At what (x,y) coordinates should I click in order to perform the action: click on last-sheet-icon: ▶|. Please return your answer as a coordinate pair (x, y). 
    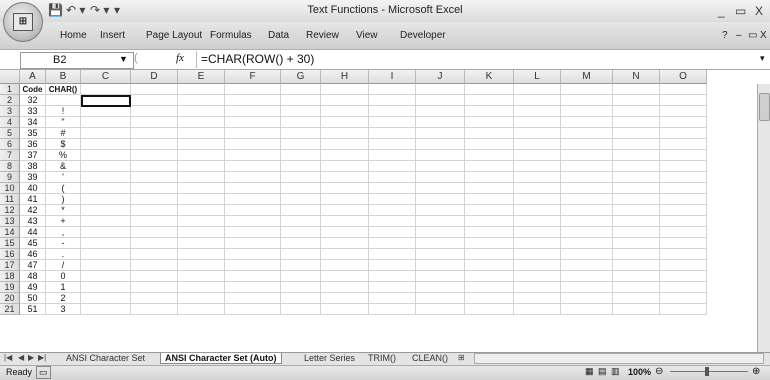
    Looking at the image, I should click on (42, 357).